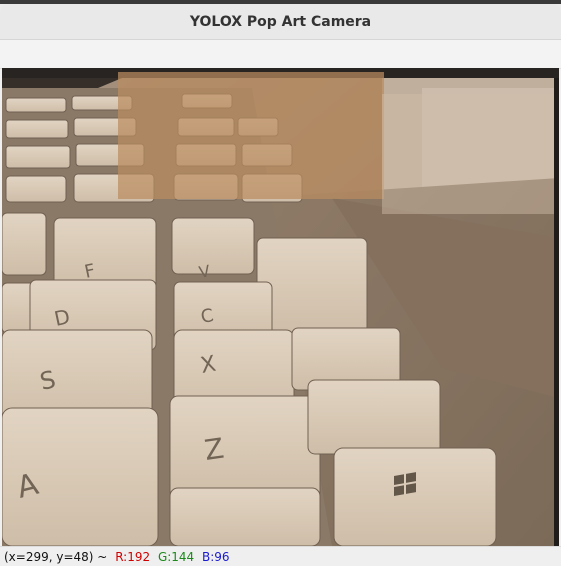 This screenshot has width=561, height=566. What do you see at coordinates (176, 557) in the screenshot?
I see `pixel-green-value: G:144` at bounding box center [176, 557].